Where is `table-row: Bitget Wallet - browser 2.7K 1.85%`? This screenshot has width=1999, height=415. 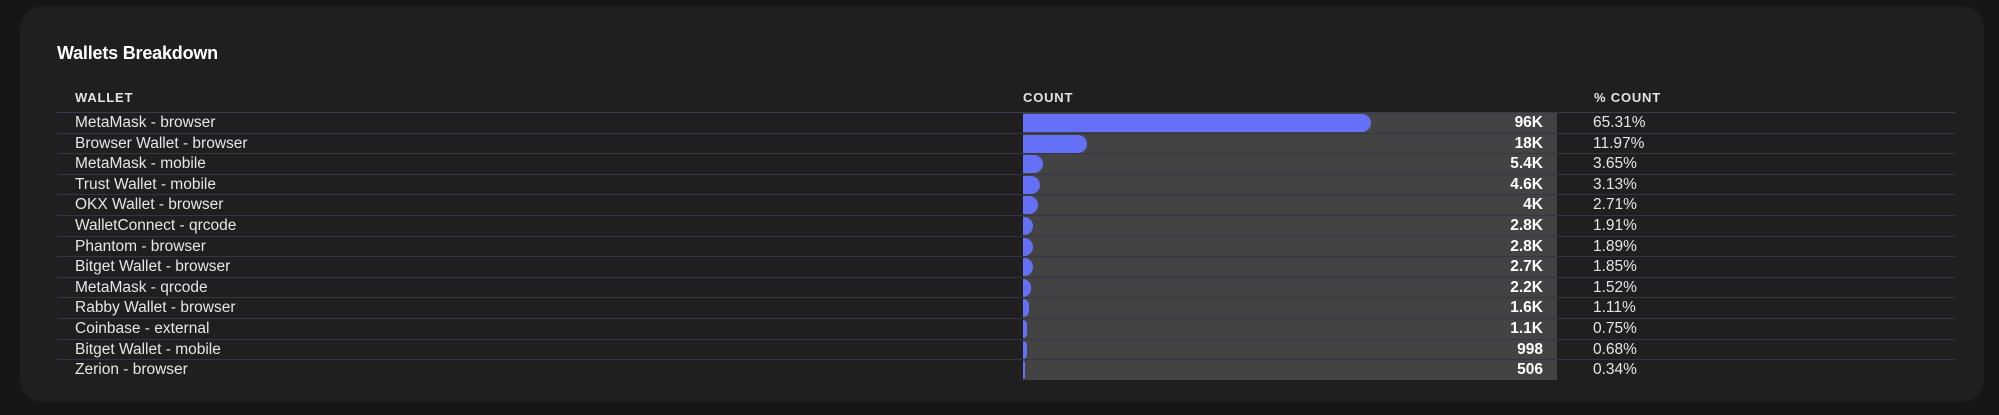
table-row: Bitget Wallet - browser 2.7K 1.85% is located at coordinates (1006, 266).